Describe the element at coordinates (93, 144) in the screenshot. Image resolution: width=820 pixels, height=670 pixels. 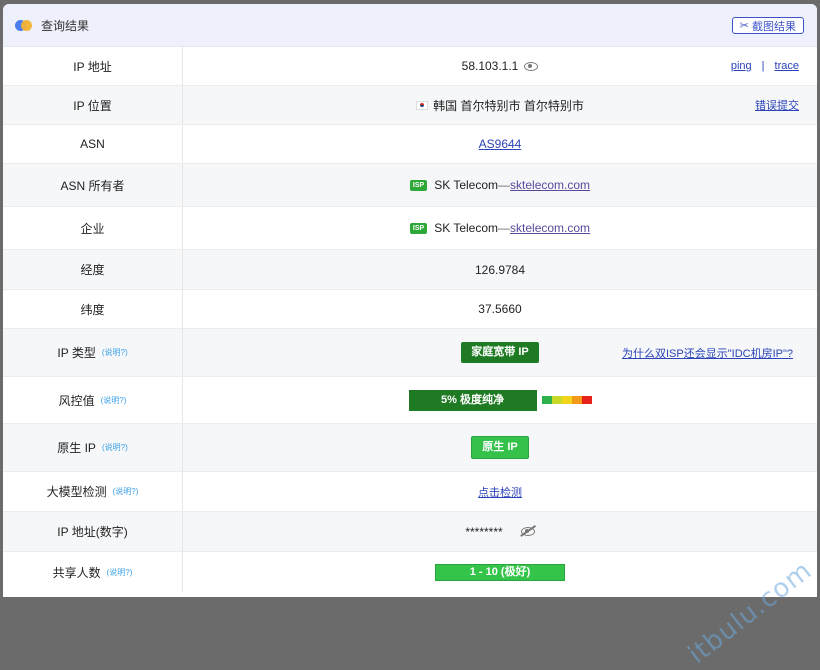
I see `row-label: ASN` at that location.